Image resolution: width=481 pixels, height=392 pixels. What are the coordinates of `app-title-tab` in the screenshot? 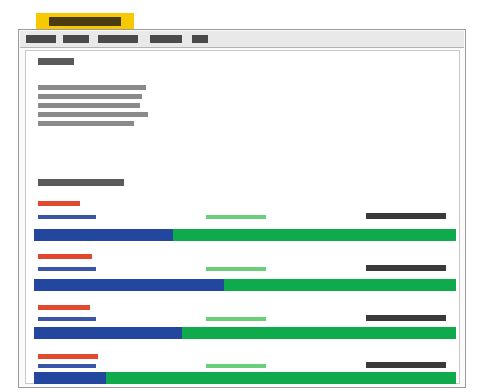 It's located at (85, 21).